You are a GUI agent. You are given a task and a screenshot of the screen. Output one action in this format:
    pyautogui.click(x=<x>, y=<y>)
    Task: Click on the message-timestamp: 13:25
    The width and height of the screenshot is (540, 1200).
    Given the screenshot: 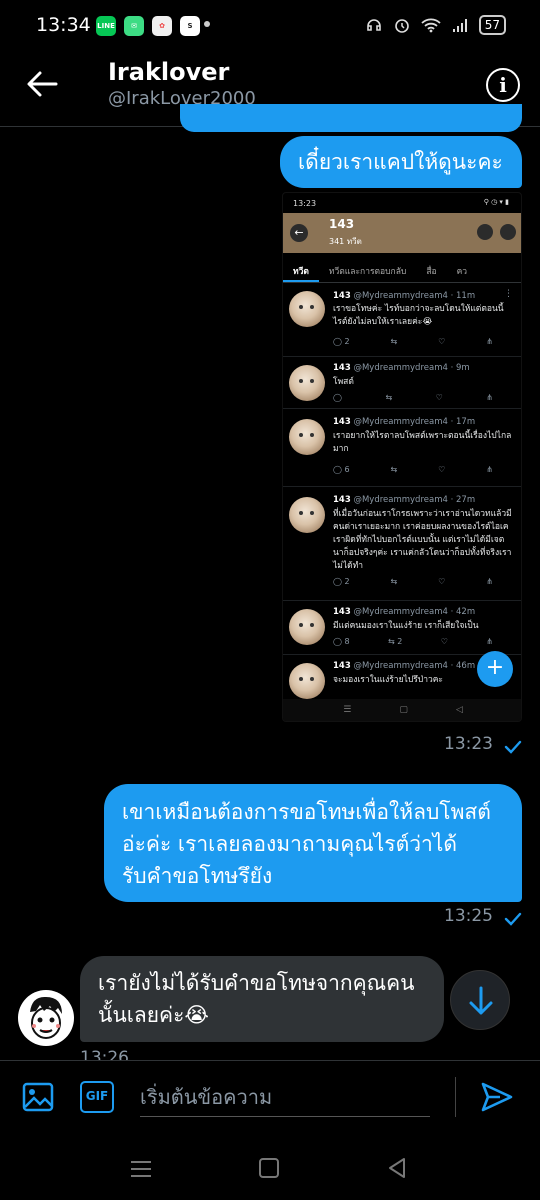 What is the action you would take?
    pyautogui.click(x=468, y=916)
    